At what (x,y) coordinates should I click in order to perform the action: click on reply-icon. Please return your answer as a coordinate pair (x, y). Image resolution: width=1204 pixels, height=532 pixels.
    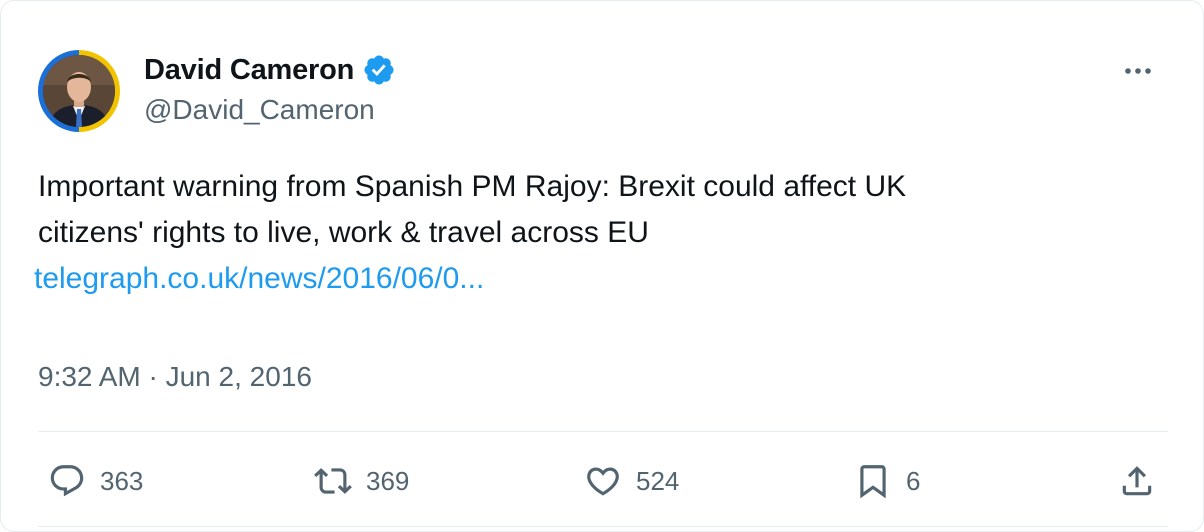
    Looking at the image, I should click on (67, 481).